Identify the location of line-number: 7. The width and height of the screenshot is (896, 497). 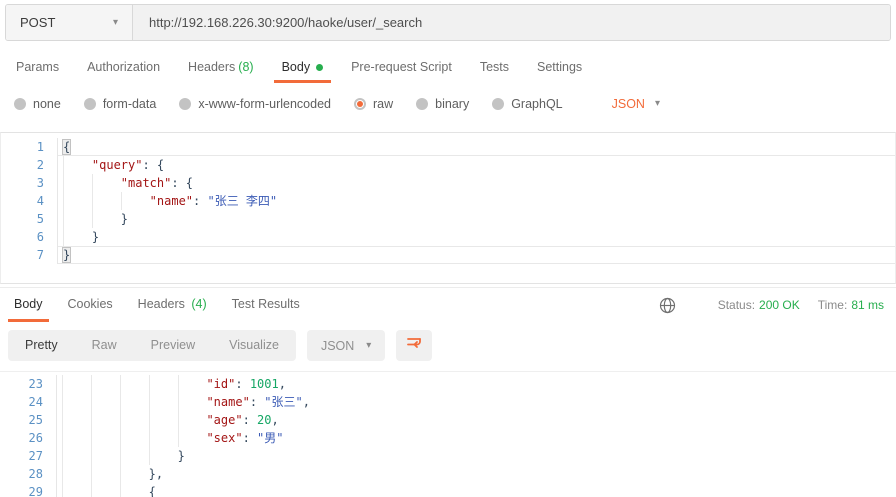
(29, 255).